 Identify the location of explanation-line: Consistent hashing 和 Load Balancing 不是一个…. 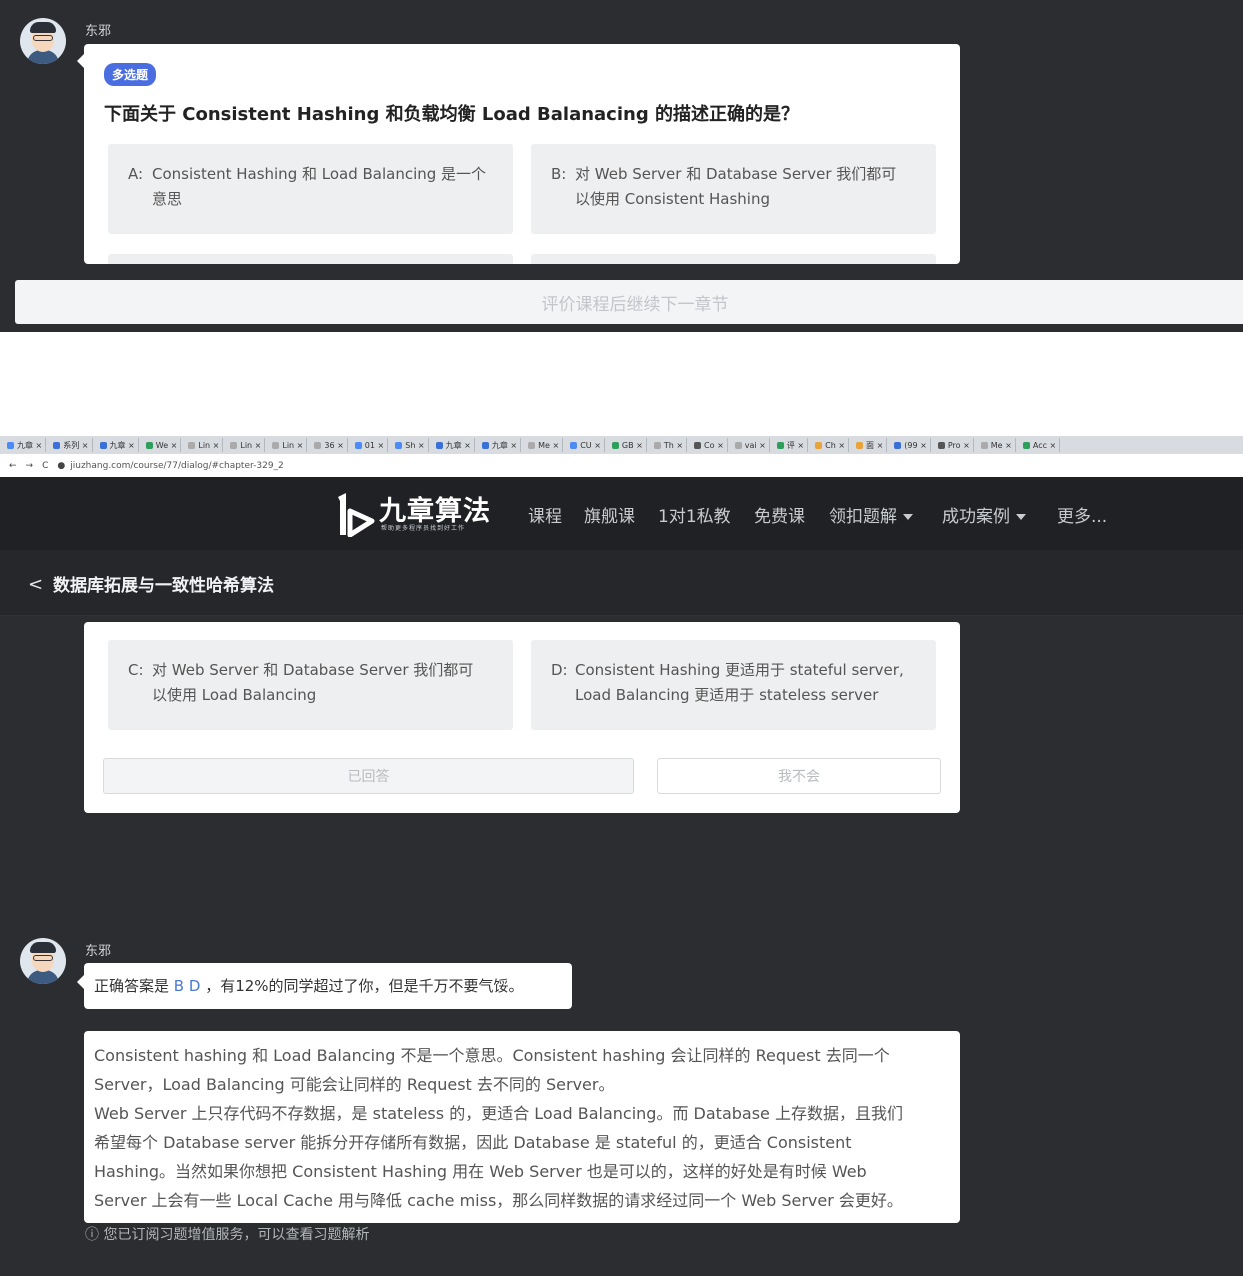
(492, 1055).